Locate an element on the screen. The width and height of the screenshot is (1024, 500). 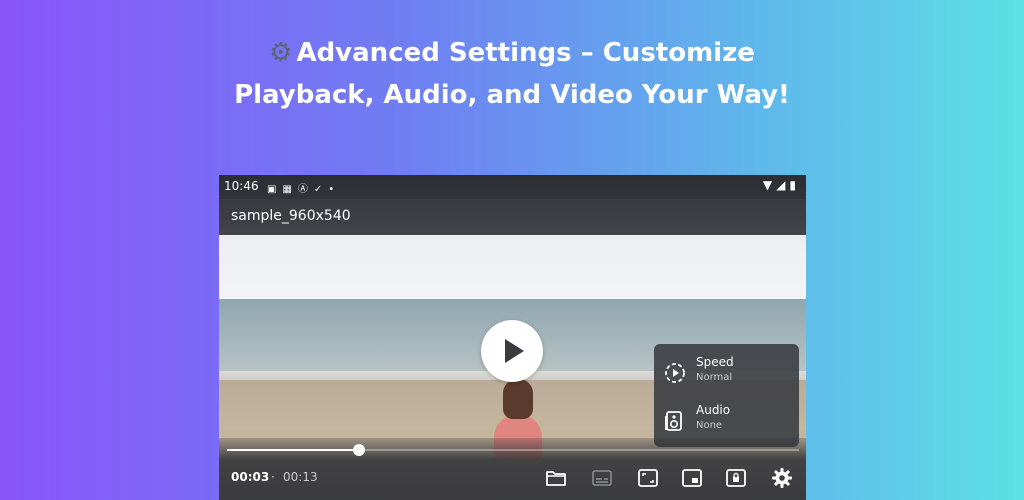
settings-button is located at coordinates (782, 478).